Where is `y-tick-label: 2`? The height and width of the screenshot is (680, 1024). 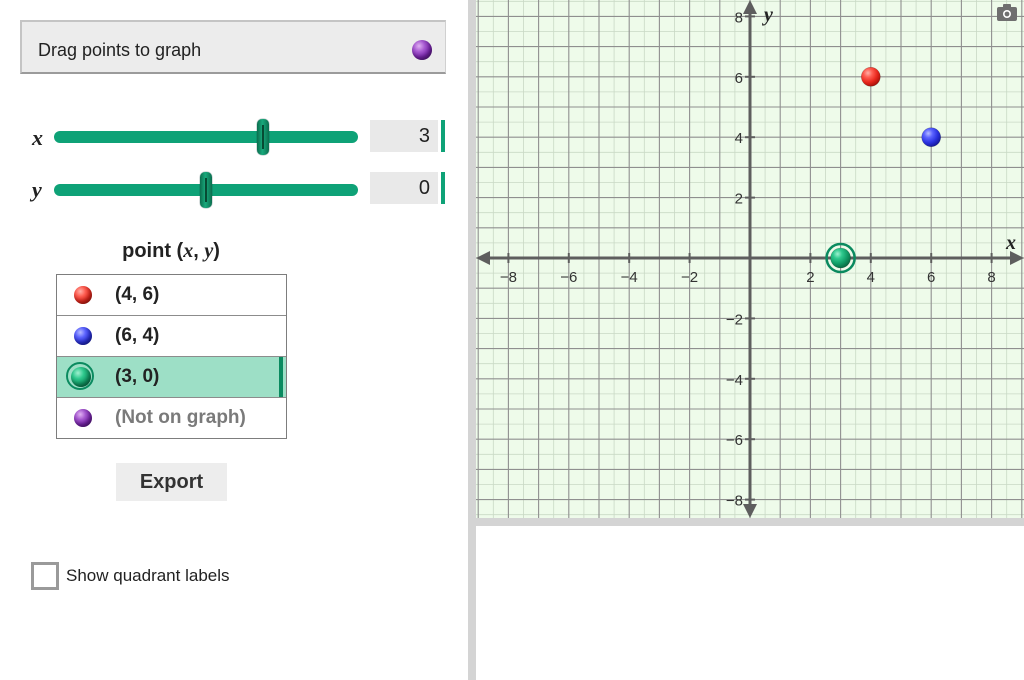 y-tick-label: 2 is located at coordinates (739, 199).